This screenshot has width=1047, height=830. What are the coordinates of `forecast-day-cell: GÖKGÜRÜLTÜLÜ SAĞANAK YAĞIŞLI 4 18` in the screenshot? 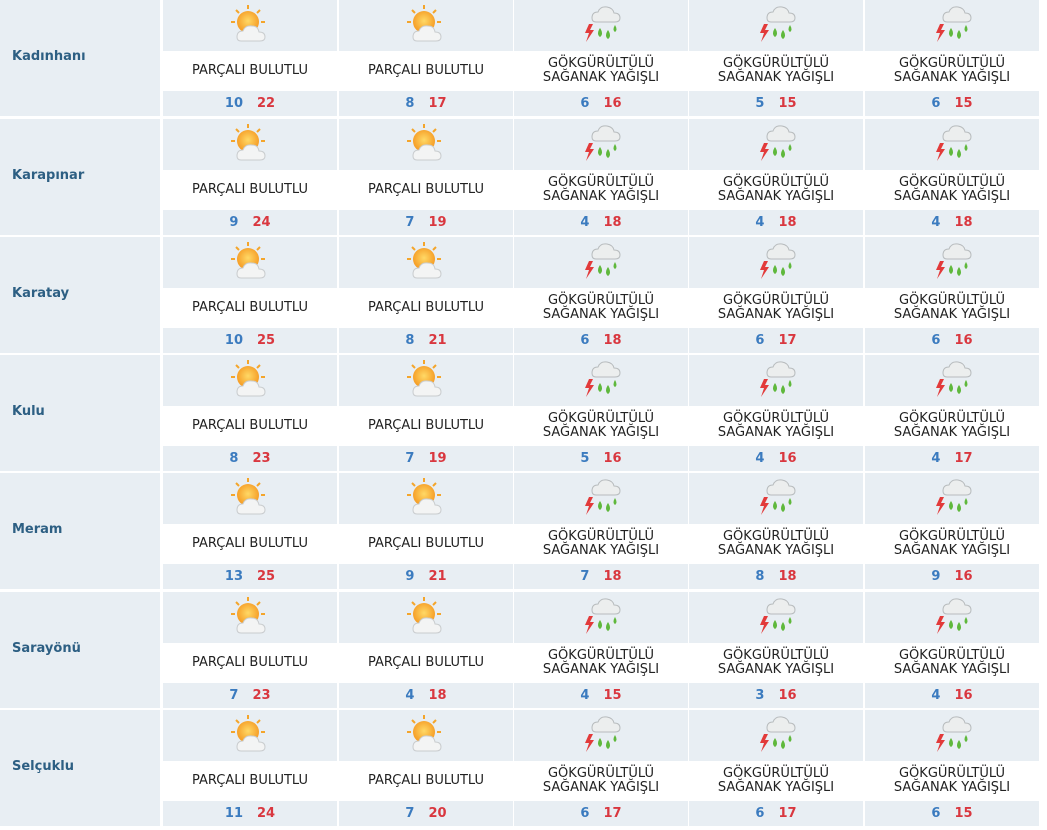 It's located at (601, 178).